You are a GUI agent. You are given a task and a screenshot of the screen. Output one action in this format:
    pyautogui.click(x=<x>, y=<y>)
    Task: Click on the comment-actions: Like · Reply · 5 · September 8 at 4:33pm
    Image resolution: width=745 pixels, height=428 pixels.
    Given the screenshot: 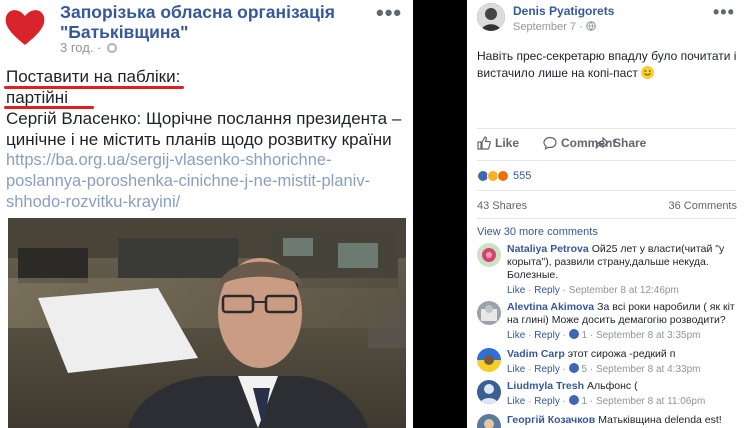 What is the action you would take?
    pyautogui.click(x=604, y=369)
    